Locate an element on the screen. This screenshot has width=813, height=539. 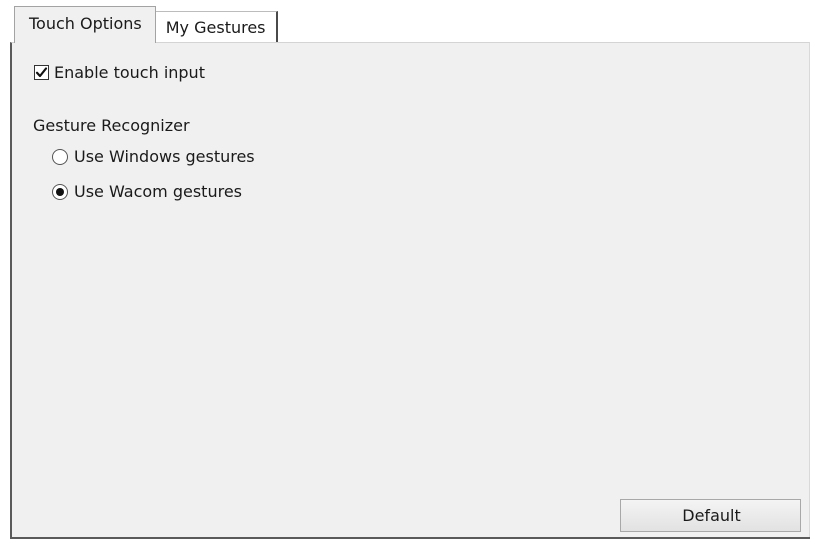
tab-my-gestures: My Gestures is located at coordinates (216, 27).